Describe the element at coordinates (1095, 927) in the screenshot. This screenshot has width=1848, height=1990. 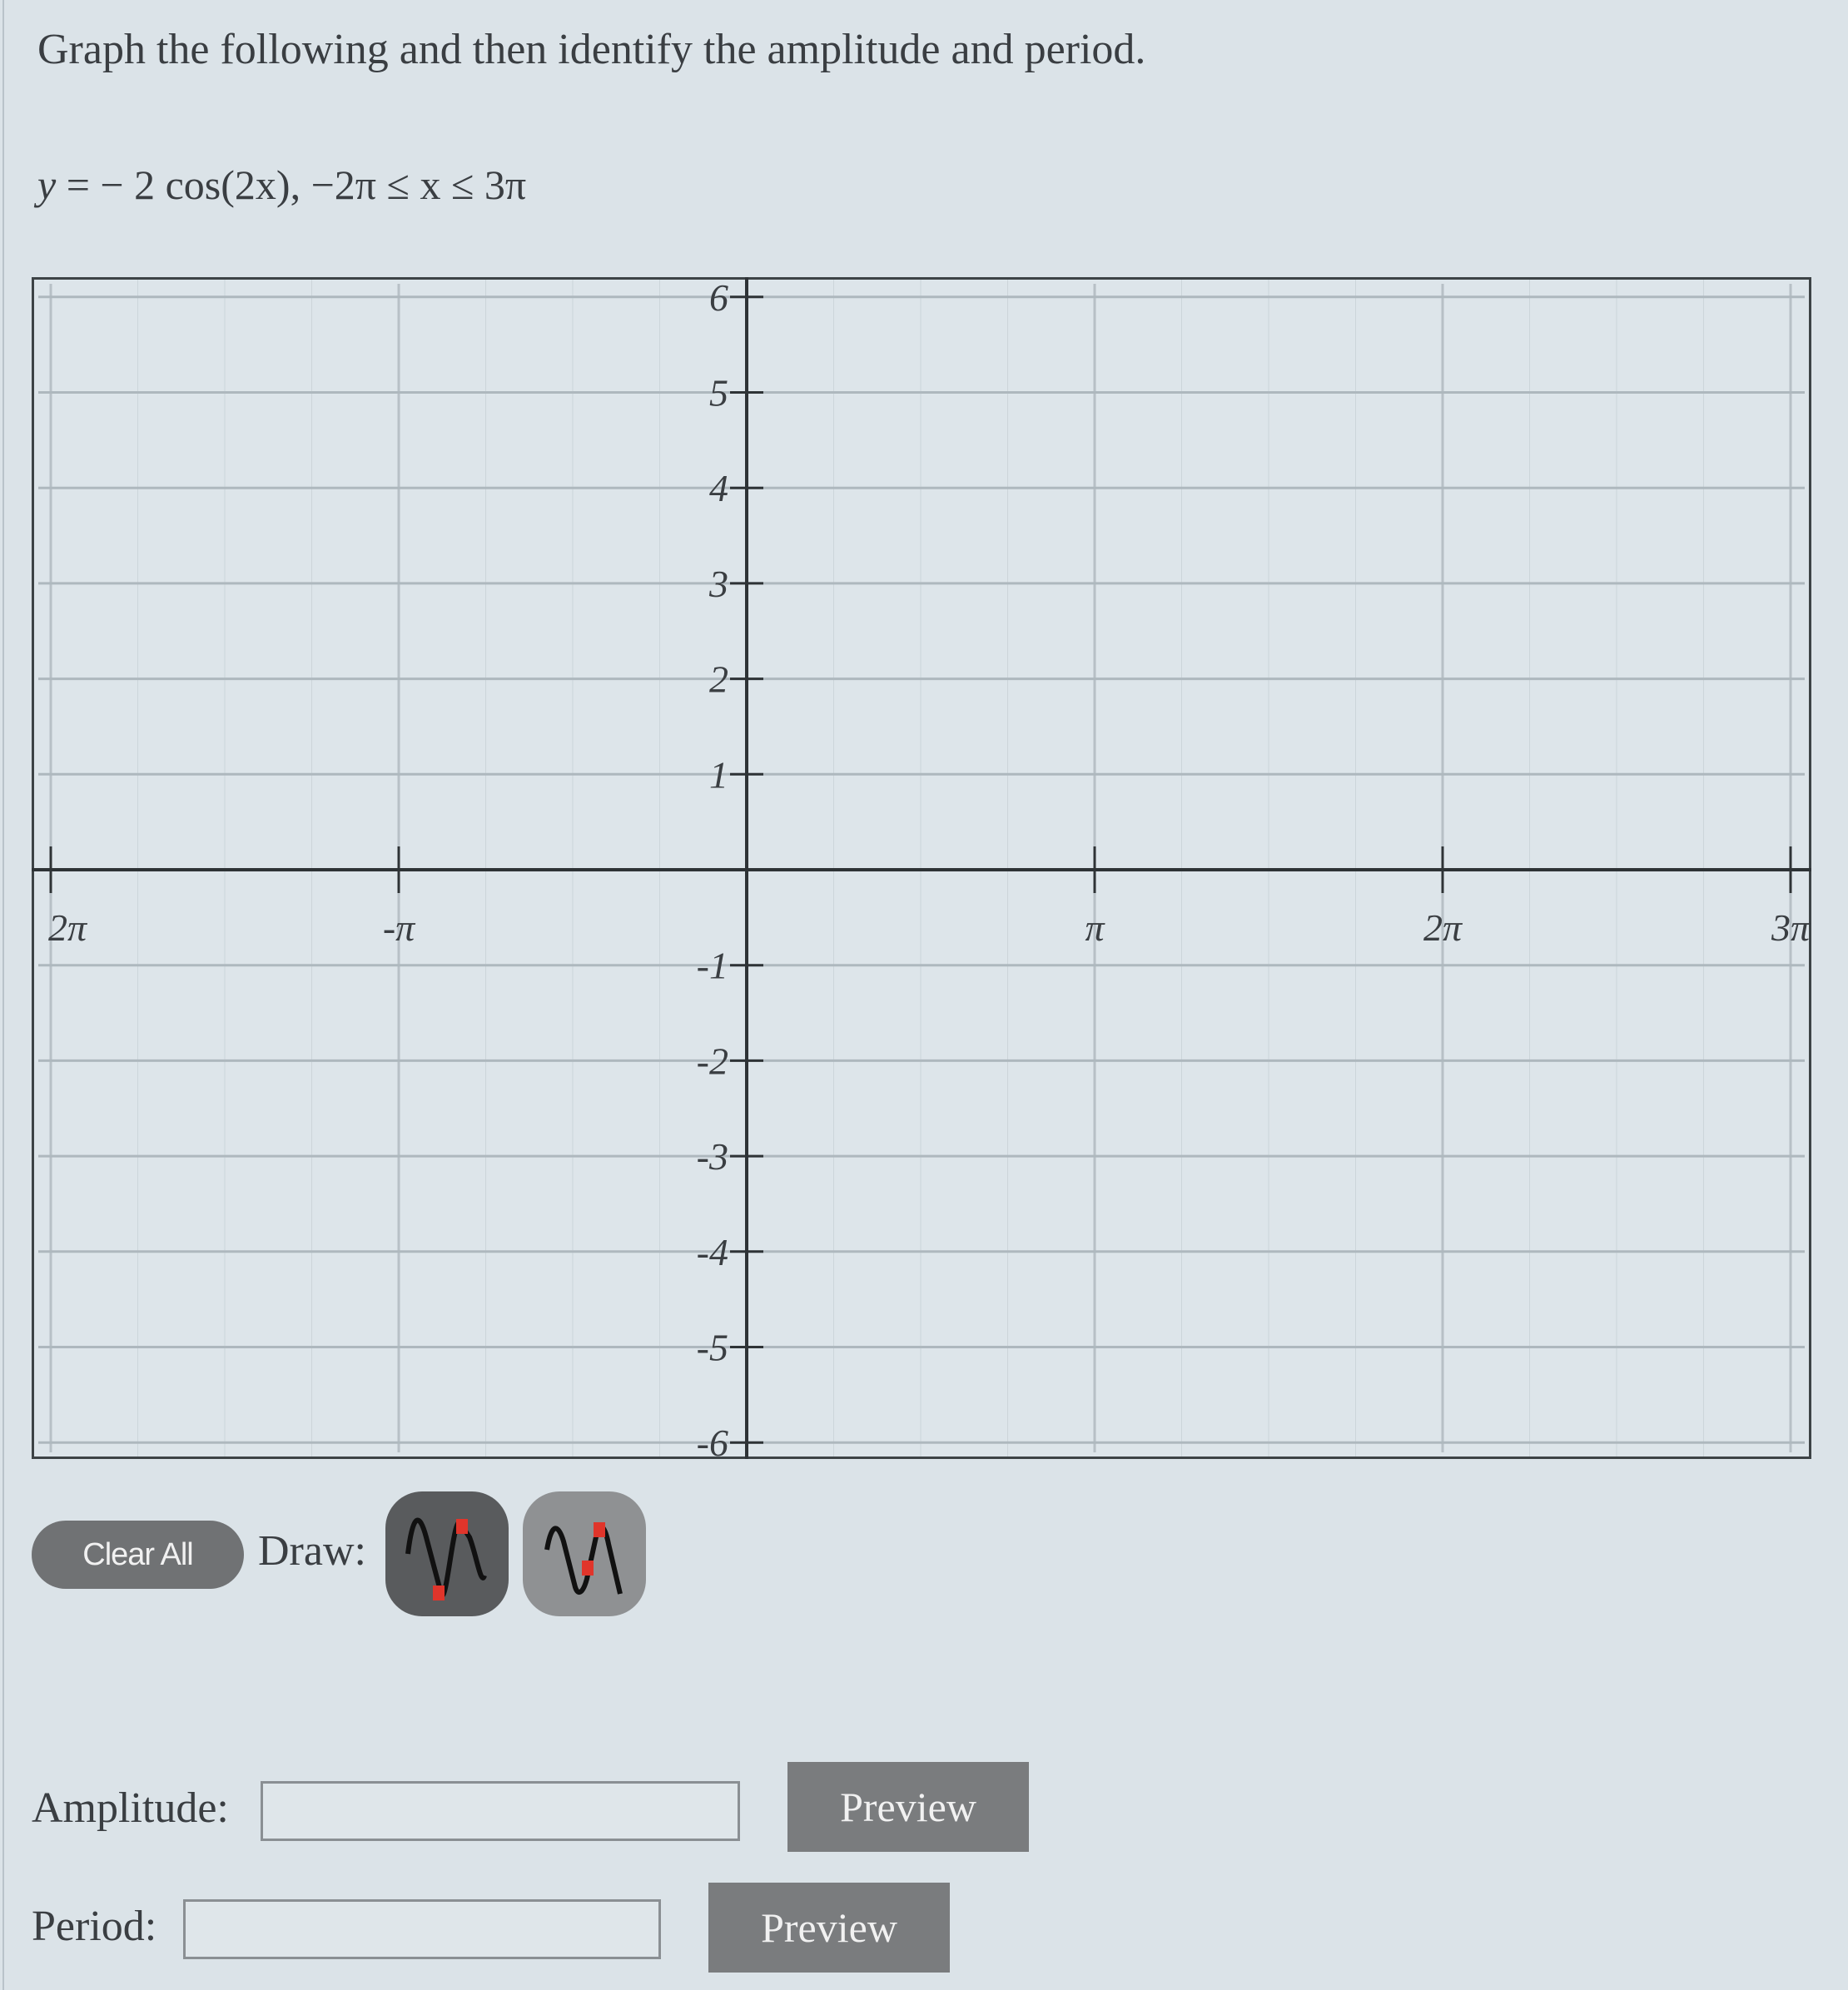
I see `x-tick-label: π` at that location.